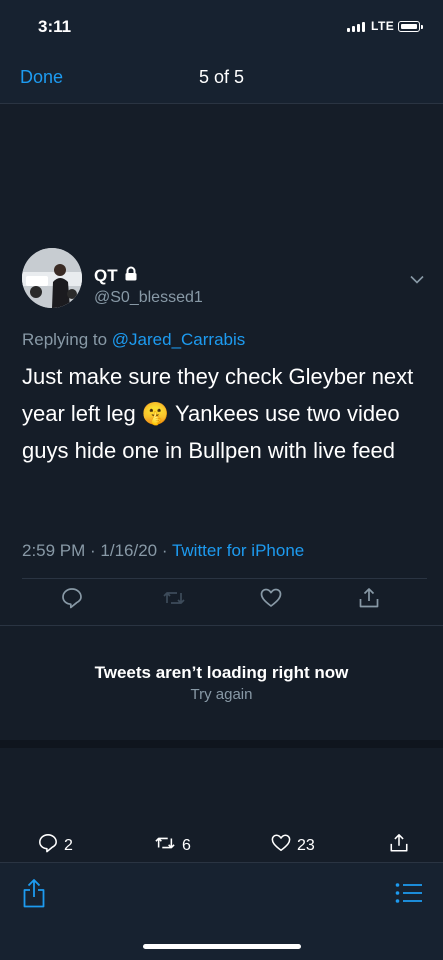  I want to click on list-icon, so click(409, 895).